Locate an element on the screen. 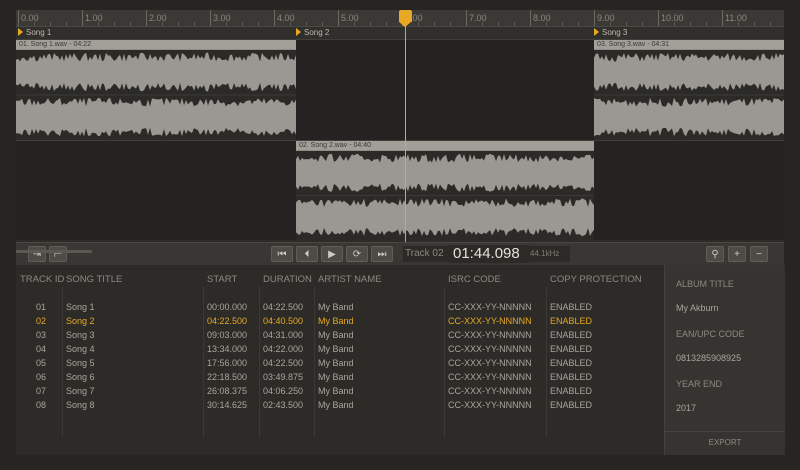 The image size is (800, 470). table-cell: 03:49.875 is located at coordinates (283, 377).